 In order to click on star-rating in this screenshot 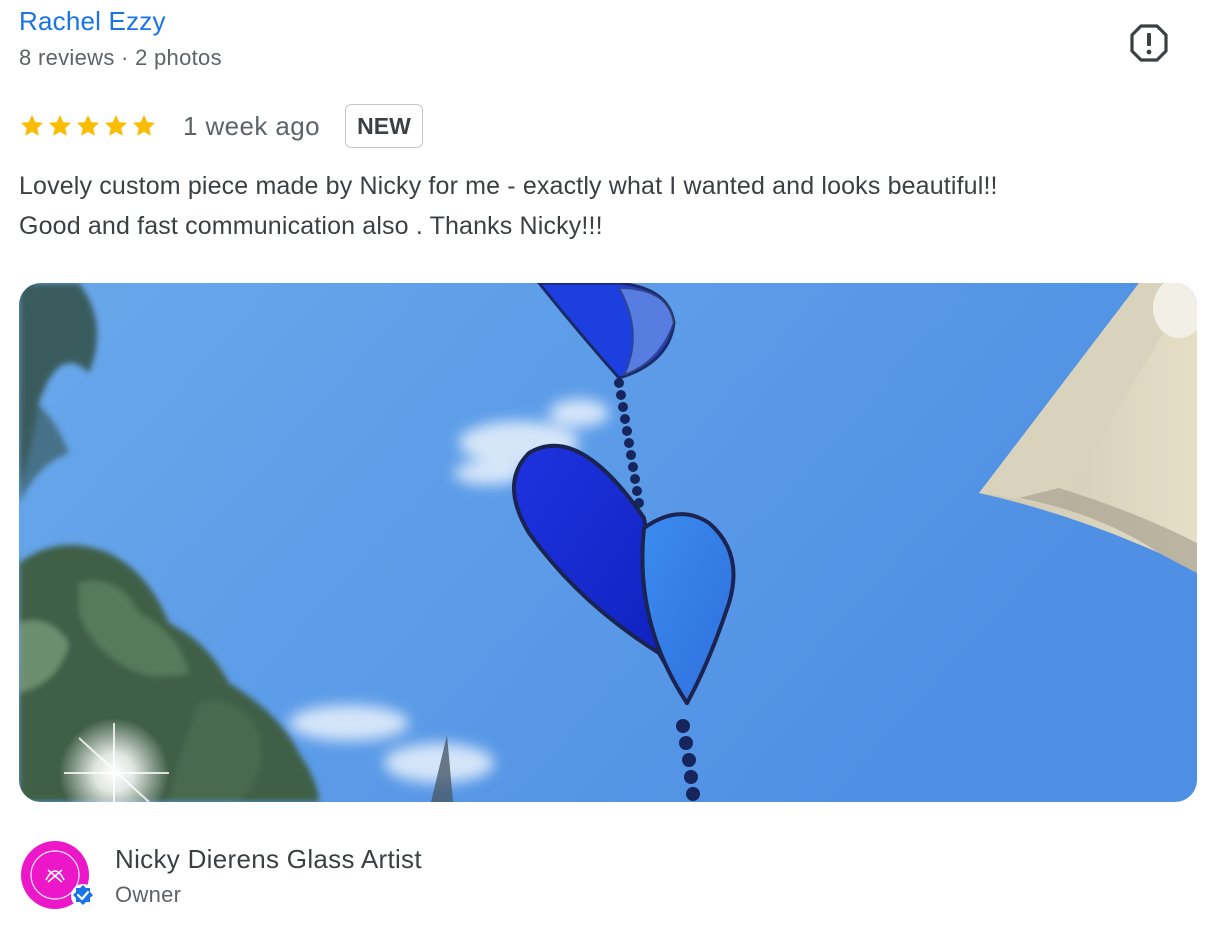, I will do `click(88, 126)`.